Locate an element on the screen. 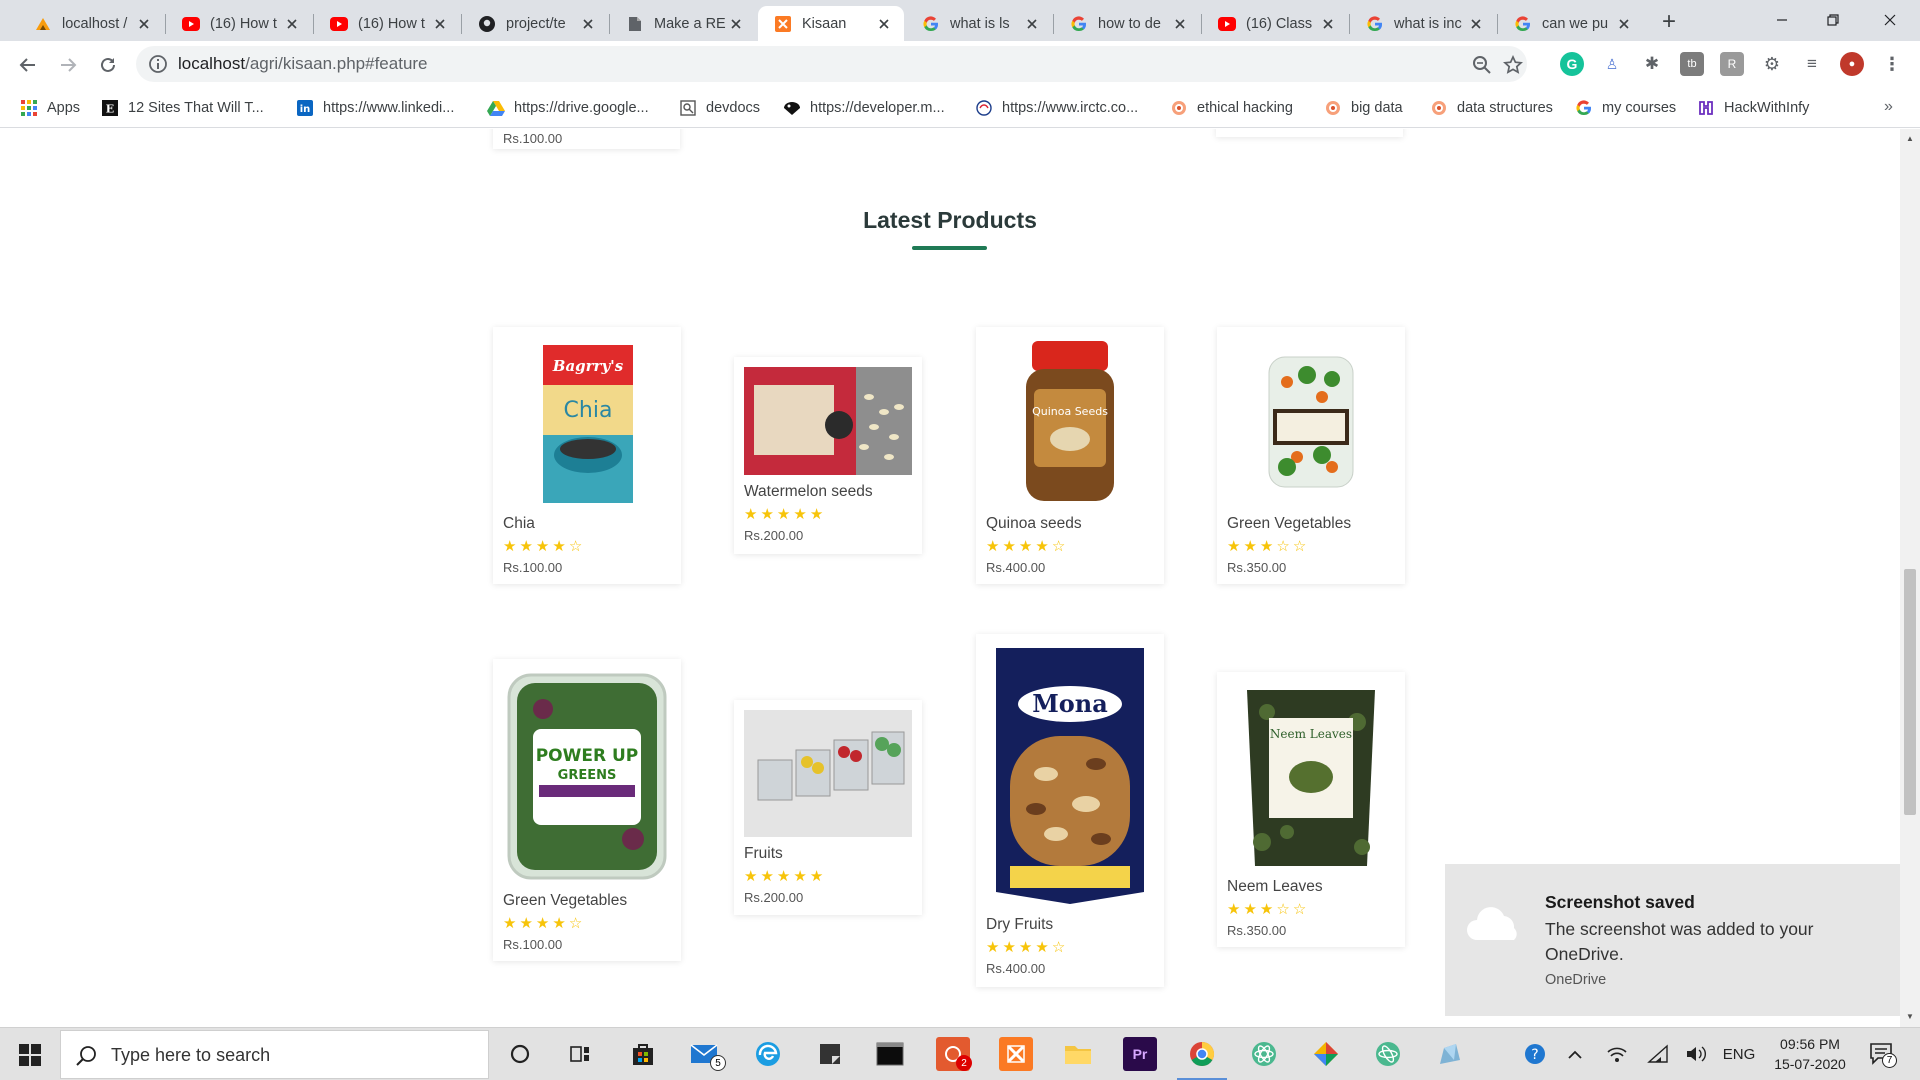  puzzle-icon: ⚙ is located at coordinates (1772, 64).